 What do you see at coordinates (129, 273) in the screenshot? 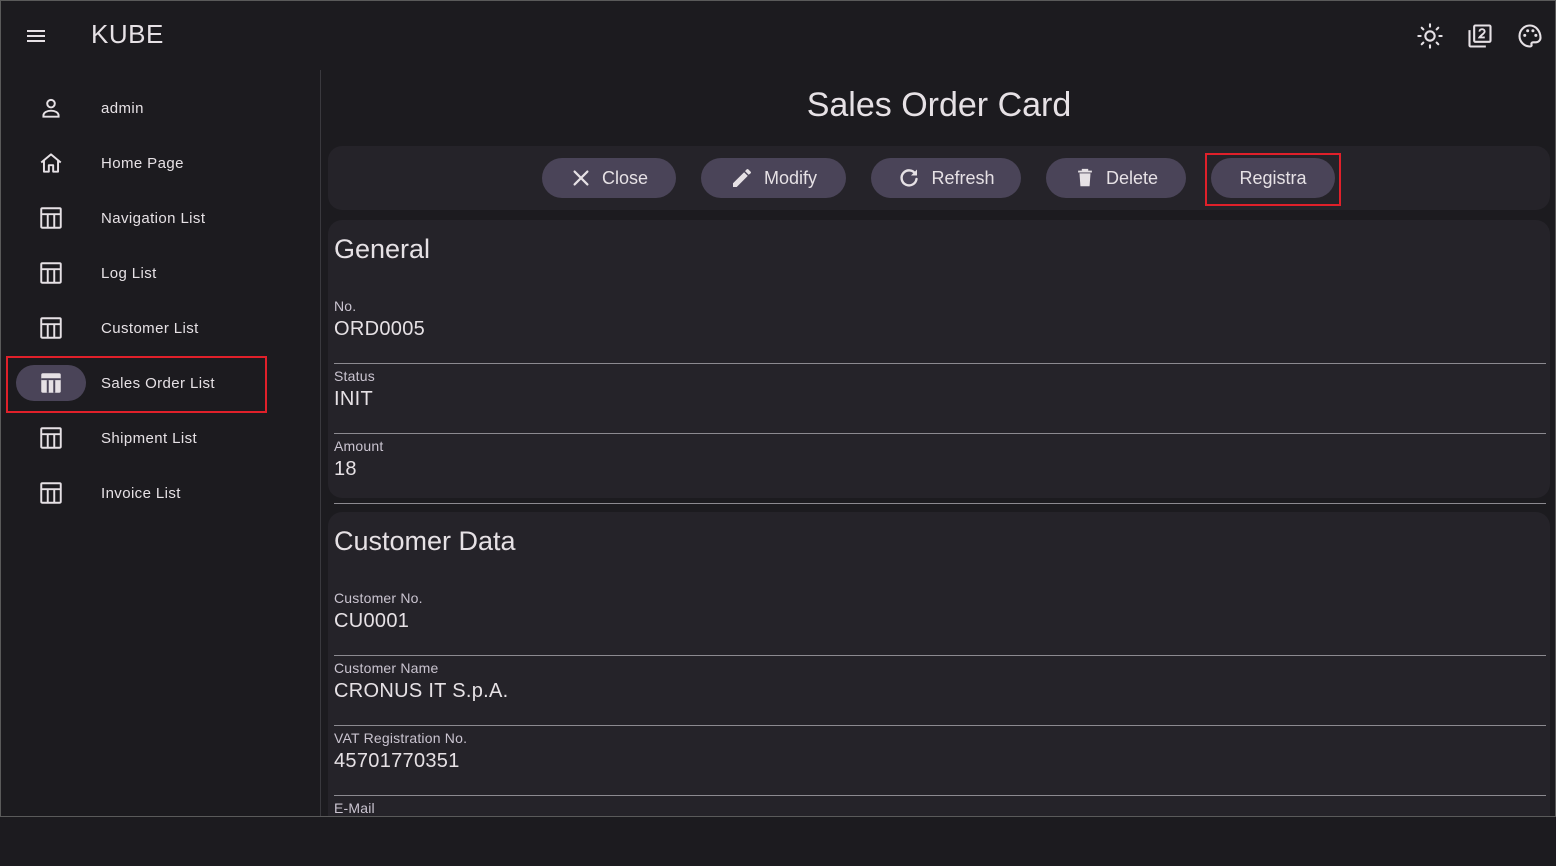
I see `sidebar-item-label: Log List` at bounding box center [129, 273].